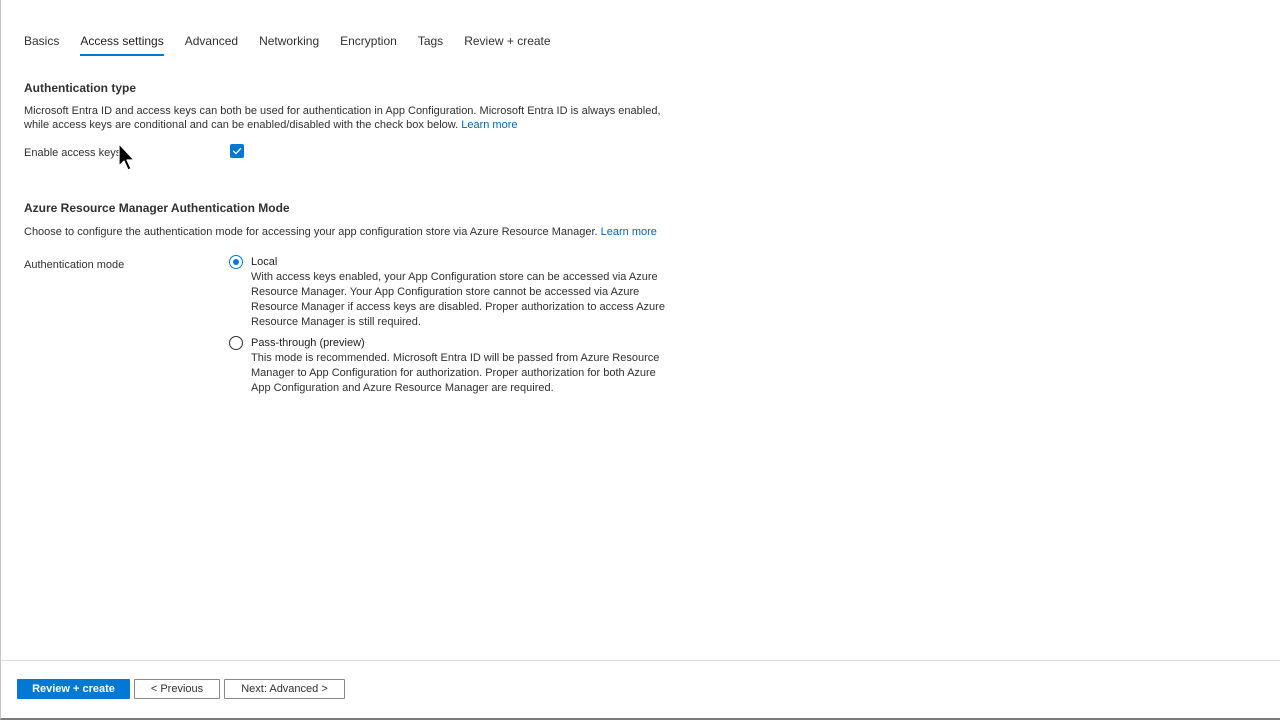 The height and width of the screenshot is (720, 1280). I want to click on local-radio-button, so click(236, 262).